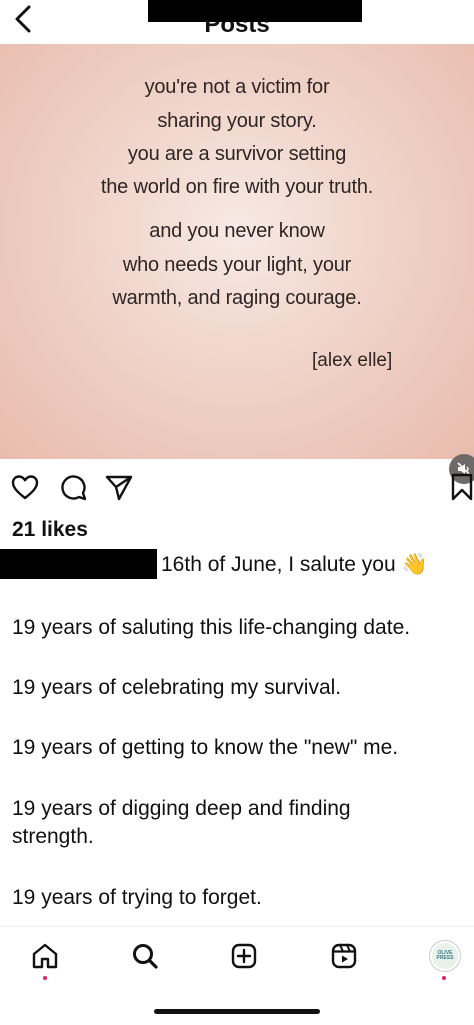 This screenshot has height=1025, width=474. I want to click on send-icon, so click(119, 488).